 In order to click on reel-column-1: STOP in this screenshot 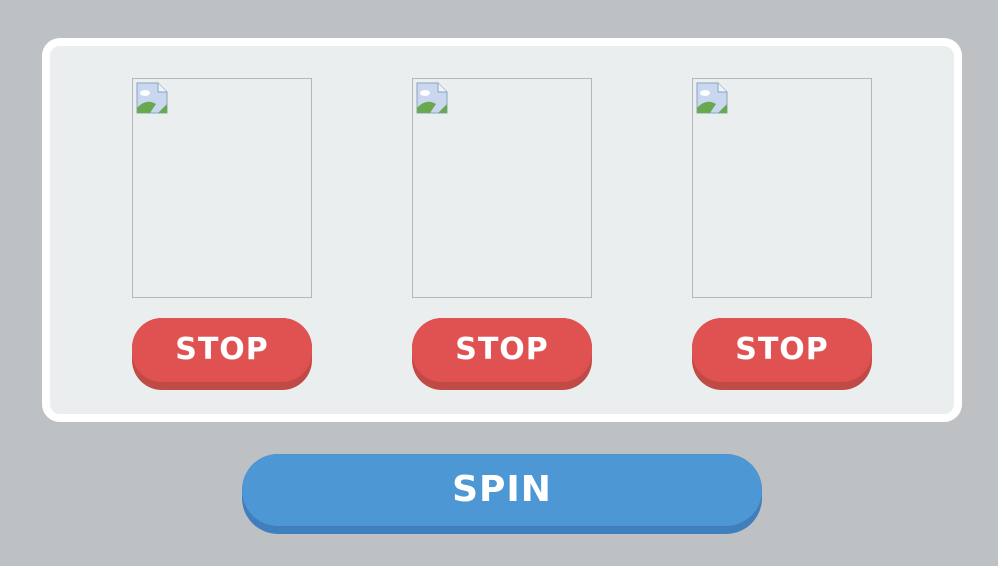, I will do `click(222, 234)`.